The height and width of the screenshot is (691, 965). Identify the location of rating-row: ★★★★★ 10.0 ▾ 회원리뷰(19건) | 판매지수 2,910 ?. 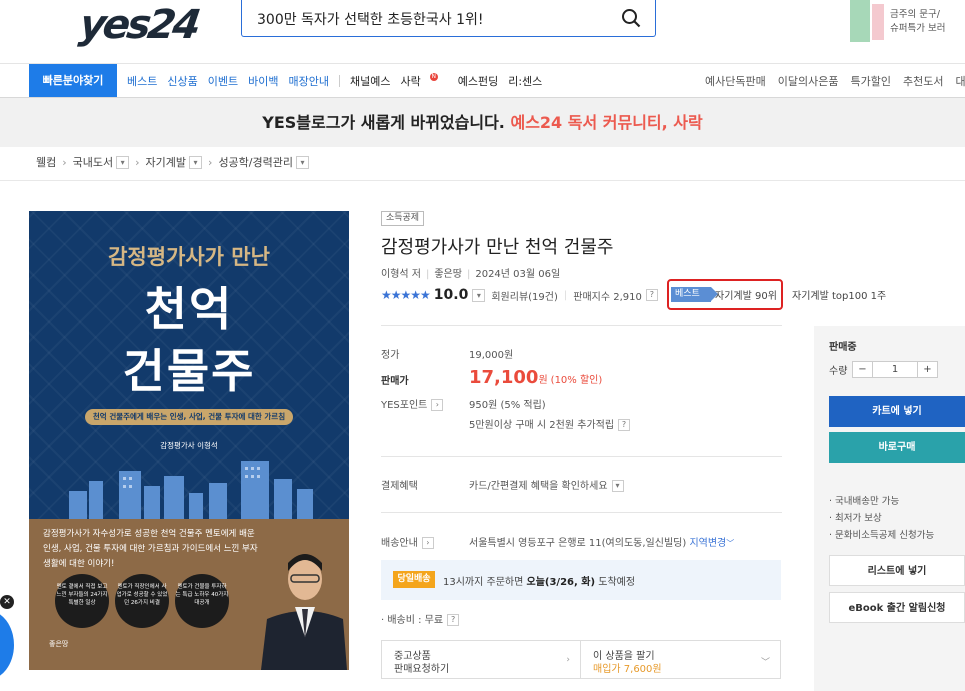
(519, 295).